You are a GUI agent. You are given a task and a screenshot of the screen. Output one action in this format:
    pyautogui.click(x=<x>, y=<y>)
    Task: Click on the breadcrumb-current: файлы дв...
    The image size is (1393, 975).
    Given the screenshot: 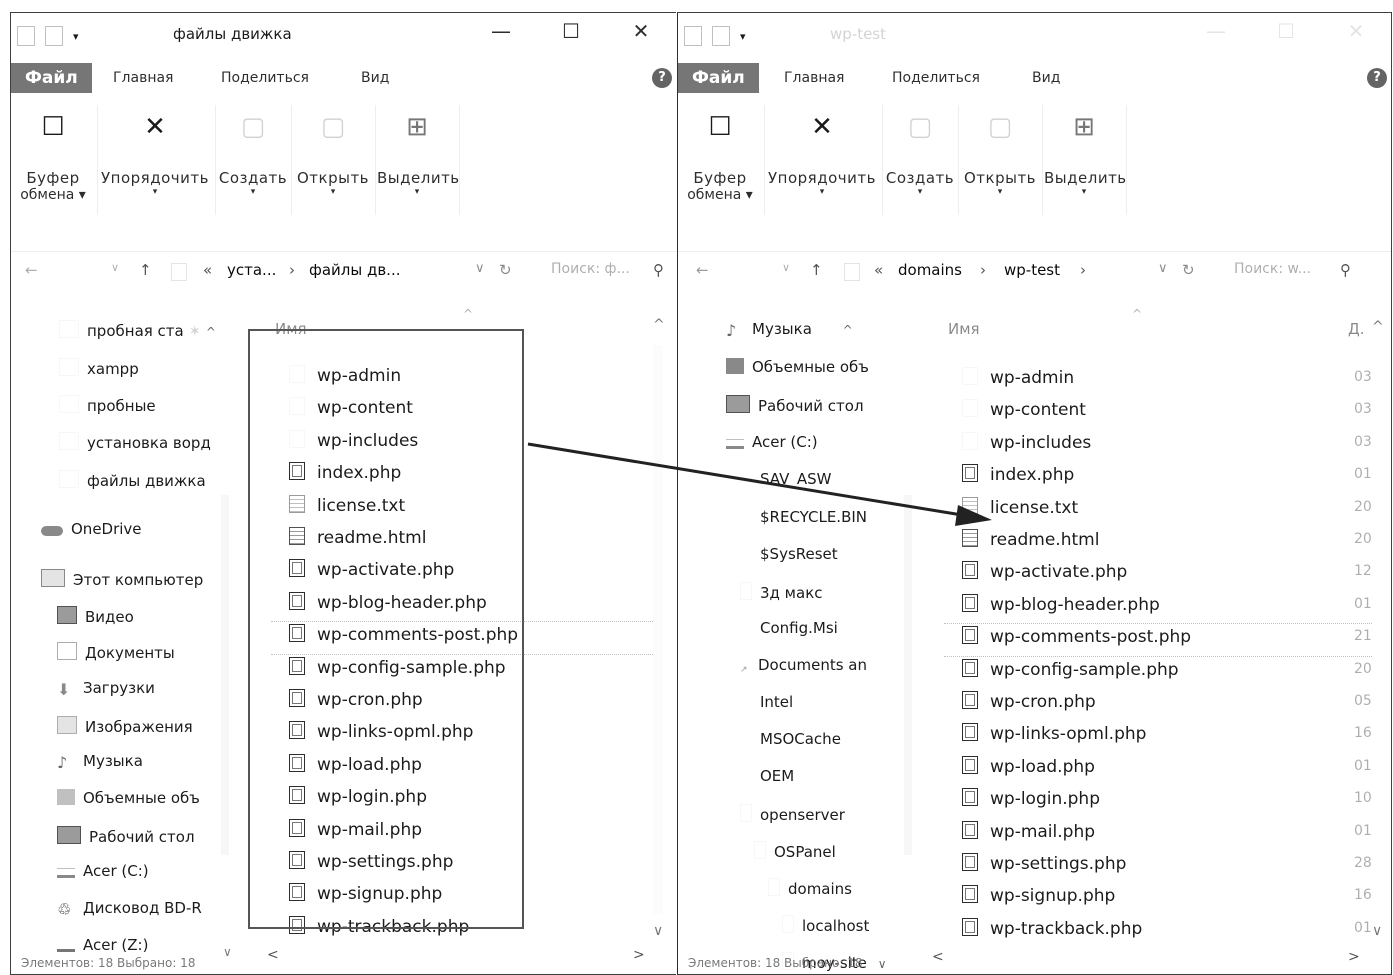 What is the action you would take?
    pyautogui.click(x=354, y=270)
    